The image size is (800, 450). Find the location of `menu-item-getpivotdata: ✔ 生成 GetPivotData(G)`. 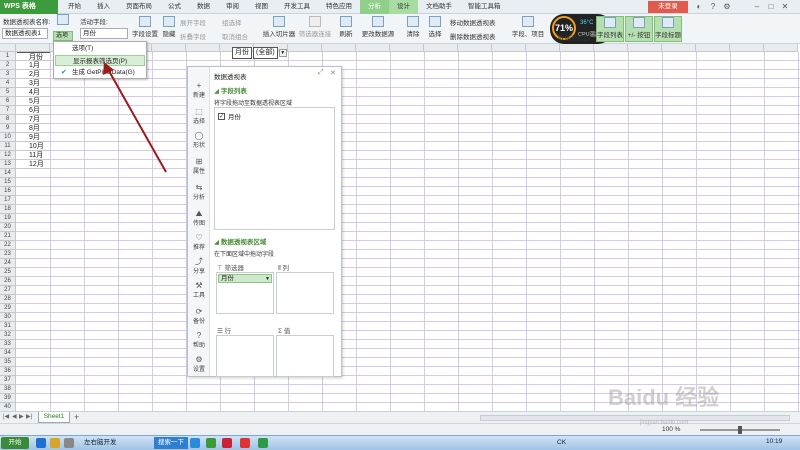

menu-item-getpivotdata: ✔ 生成 GetPivotData(G) is located at coordinates (100, 72).